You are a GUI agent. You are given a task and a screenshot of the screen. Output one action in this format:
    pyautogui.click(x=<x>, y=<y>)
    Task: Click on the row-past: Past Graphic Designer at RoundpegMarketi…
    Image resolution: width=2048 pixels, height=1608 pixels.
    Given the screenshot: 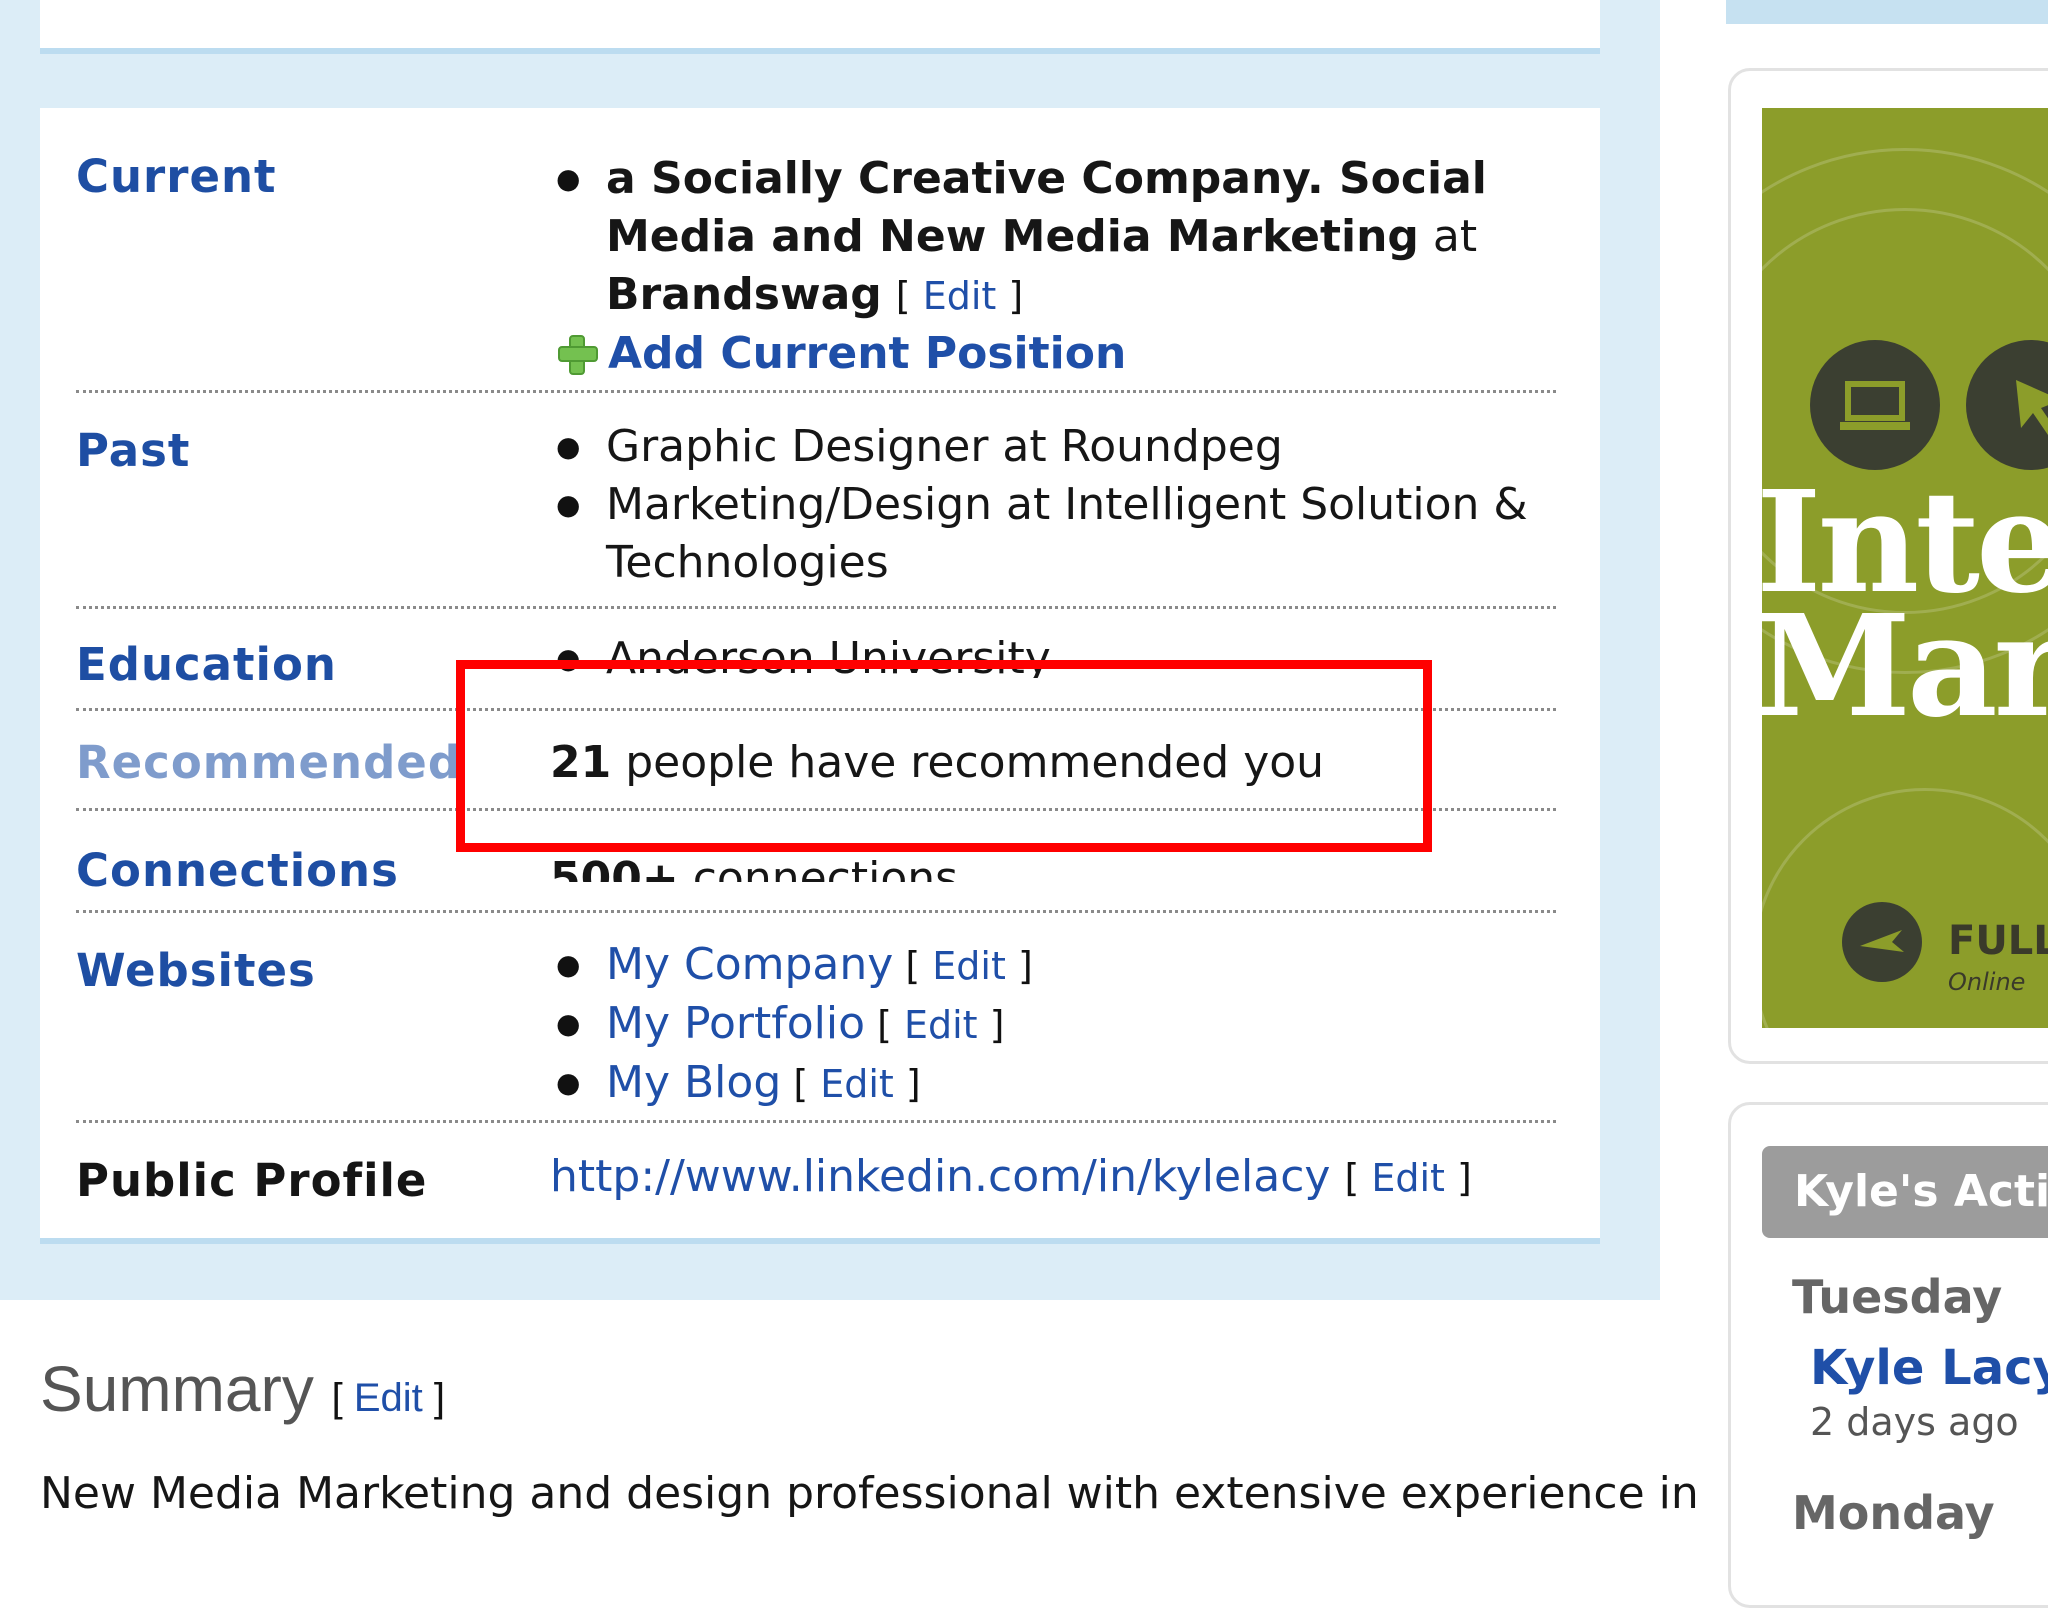 What is the action you would take?
    pyautogui.click(x=816, y=513)
    